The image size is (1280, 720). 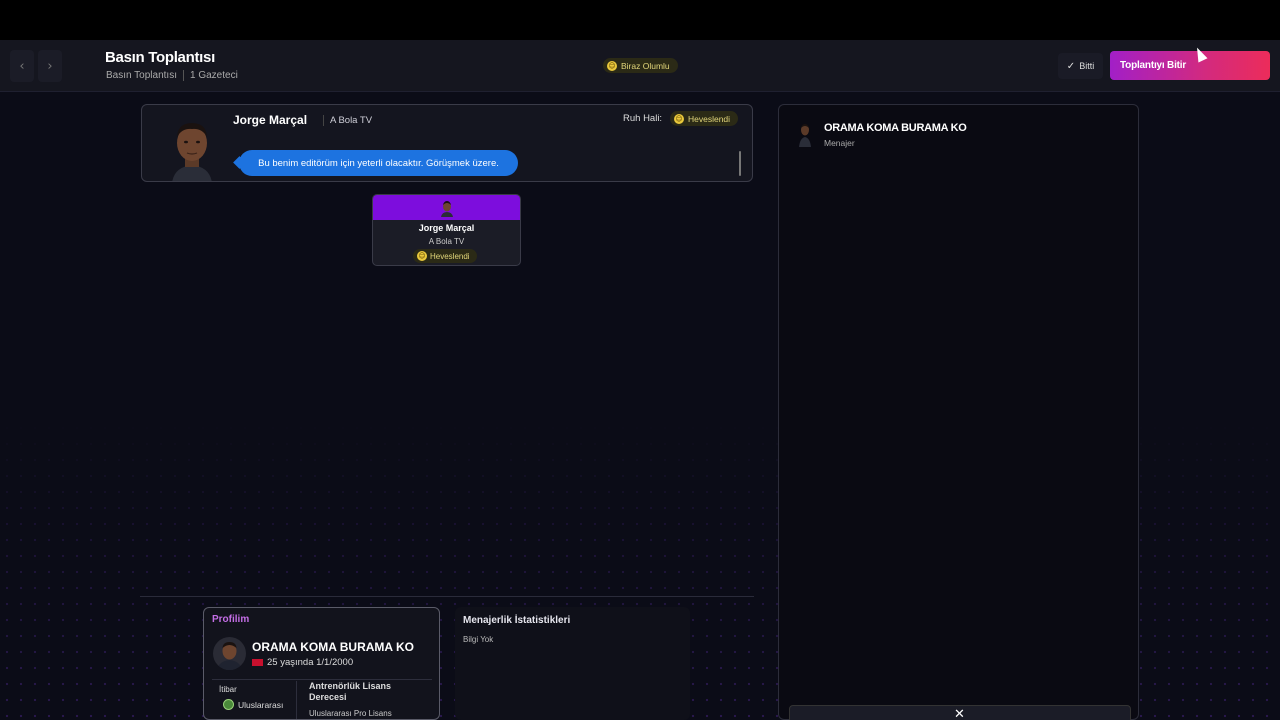 I want to click on profile-label: Profilim, so click(x=231, y=619).